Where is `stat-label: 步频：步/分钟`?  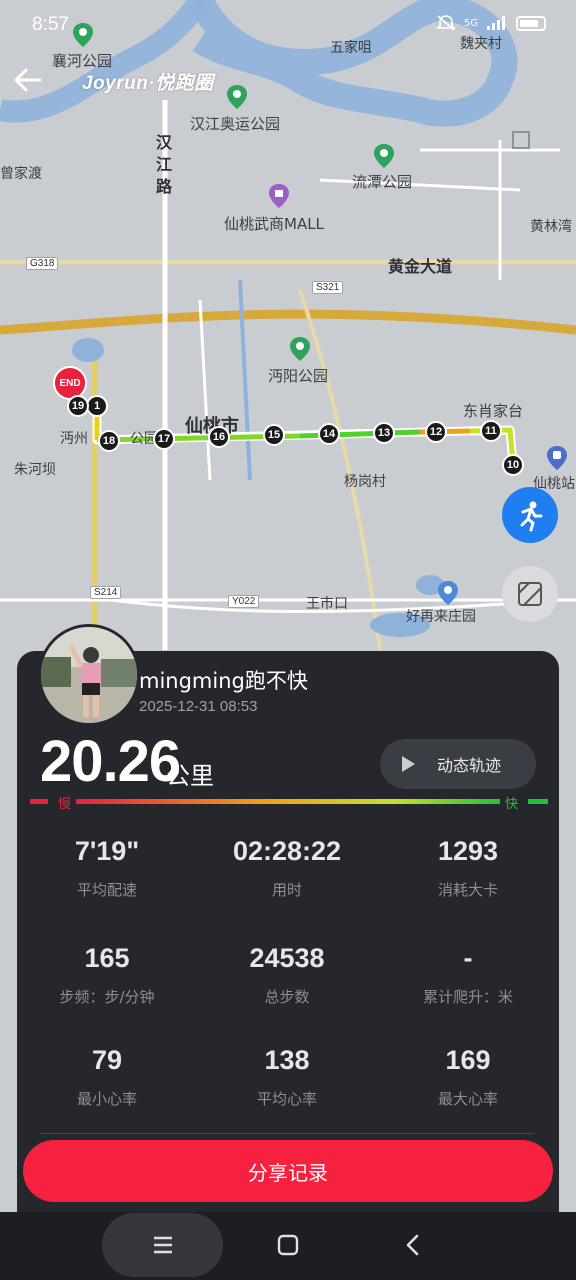
stat-label: 步频：步/分钟 is located at coordinates (107, 997).